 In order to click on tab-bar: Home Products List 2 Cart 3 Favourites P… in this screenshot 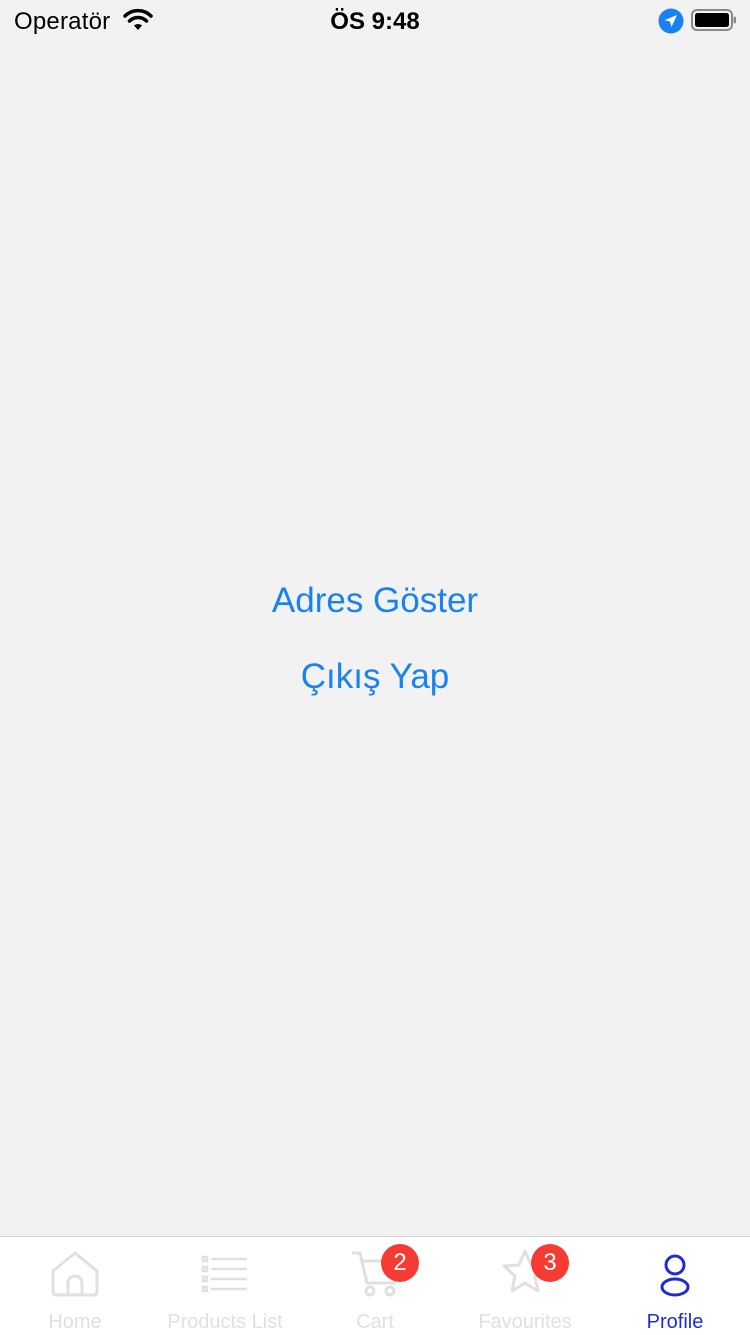, I will do `click(375, 1285)`.